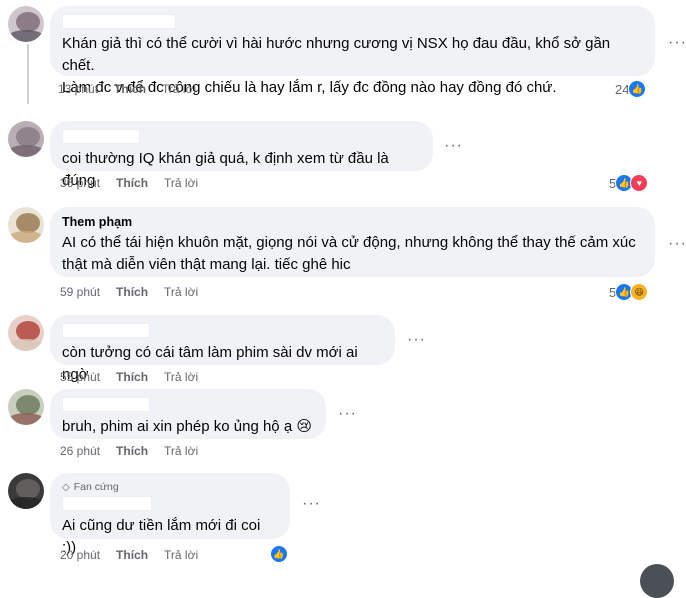  What do you see at coordinates (187, 426) in the screenshot?
I see `comment-text: bruh, phim ai xin phép ko ủng hộ ạ 😢` at bounding box center [187, 426].